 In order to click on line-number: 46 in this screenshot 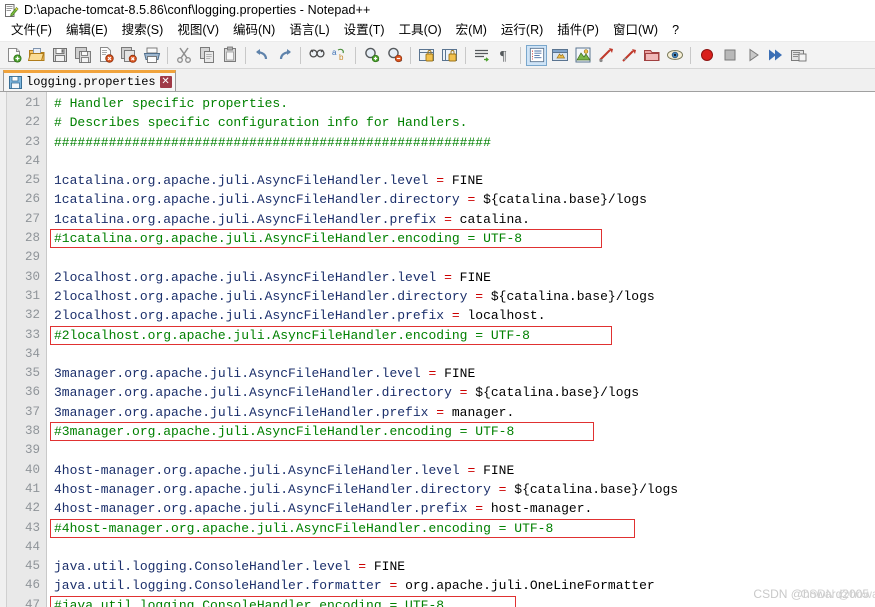, I will do `click(32, 585)`.